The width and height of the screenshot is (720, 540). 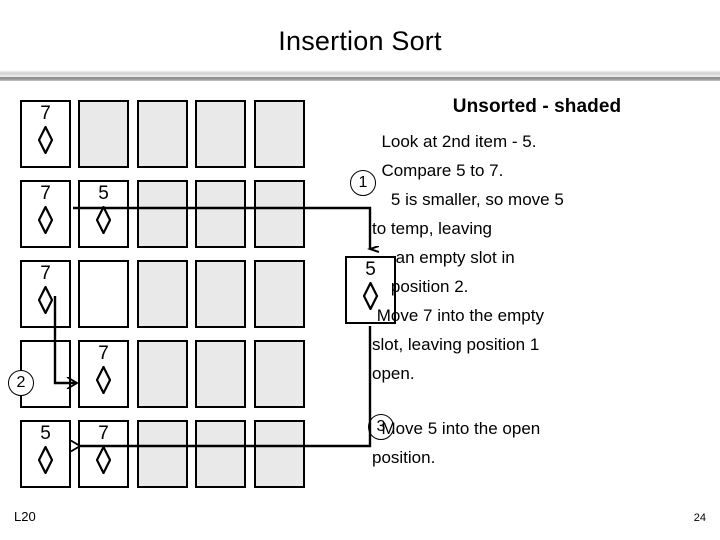 What do you see at coordinates (220, 134) in the screenshot?
I see `card-r1-c4` at bounding box center [220, 134].